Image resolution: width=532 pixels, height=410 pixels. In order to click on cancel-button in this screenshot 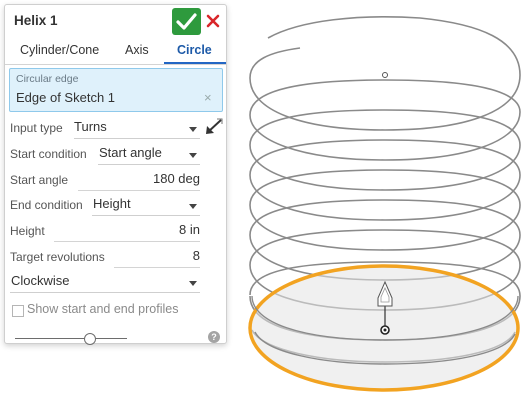, I will do `click(213, 21)`.